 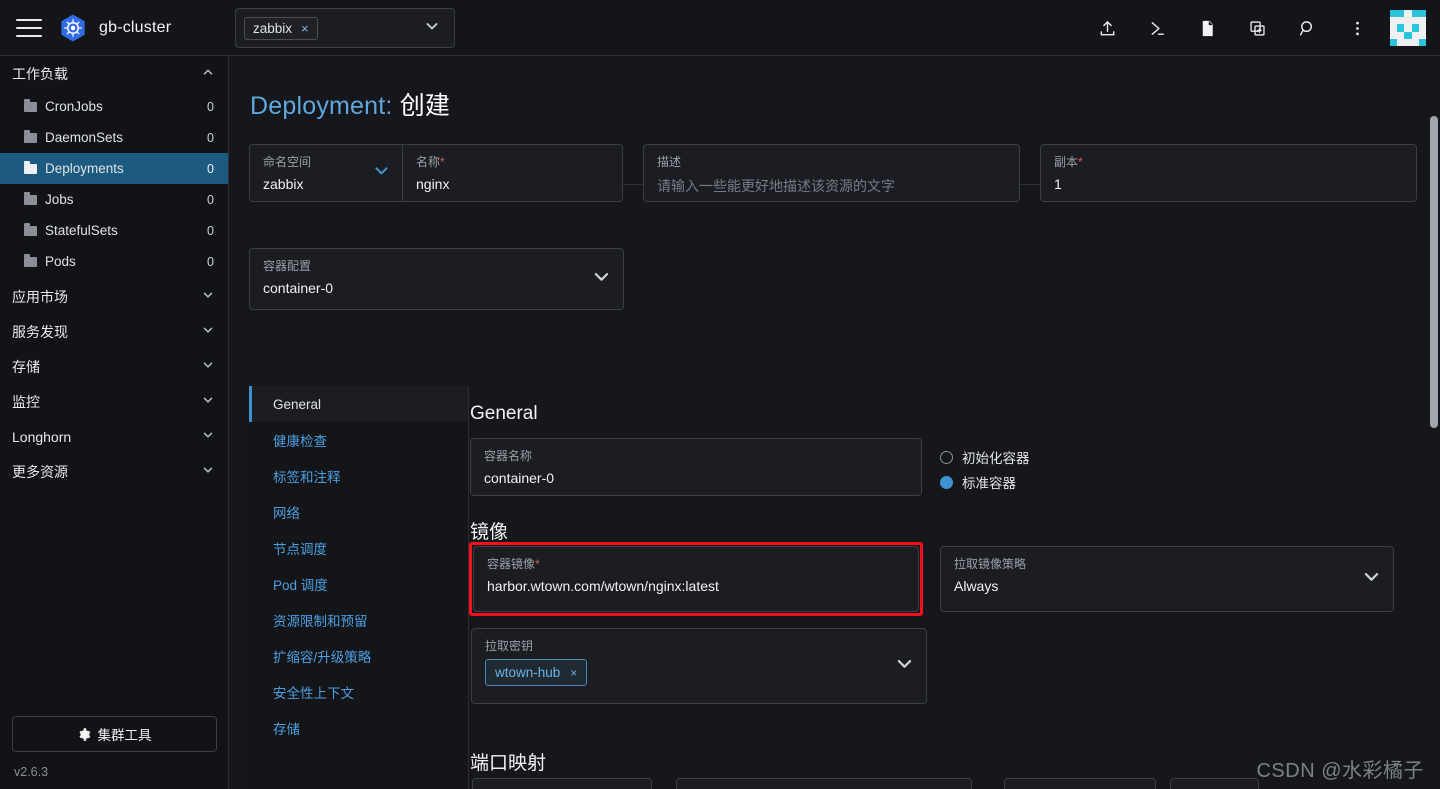 I want to click on gear-icon, so click(x=84, y=734).